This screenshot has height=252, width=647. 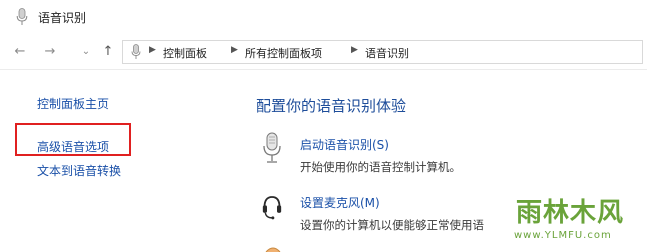 I want to click on breadcrumb-speech-recognition: 语音识别, so click(x=387, y=53).